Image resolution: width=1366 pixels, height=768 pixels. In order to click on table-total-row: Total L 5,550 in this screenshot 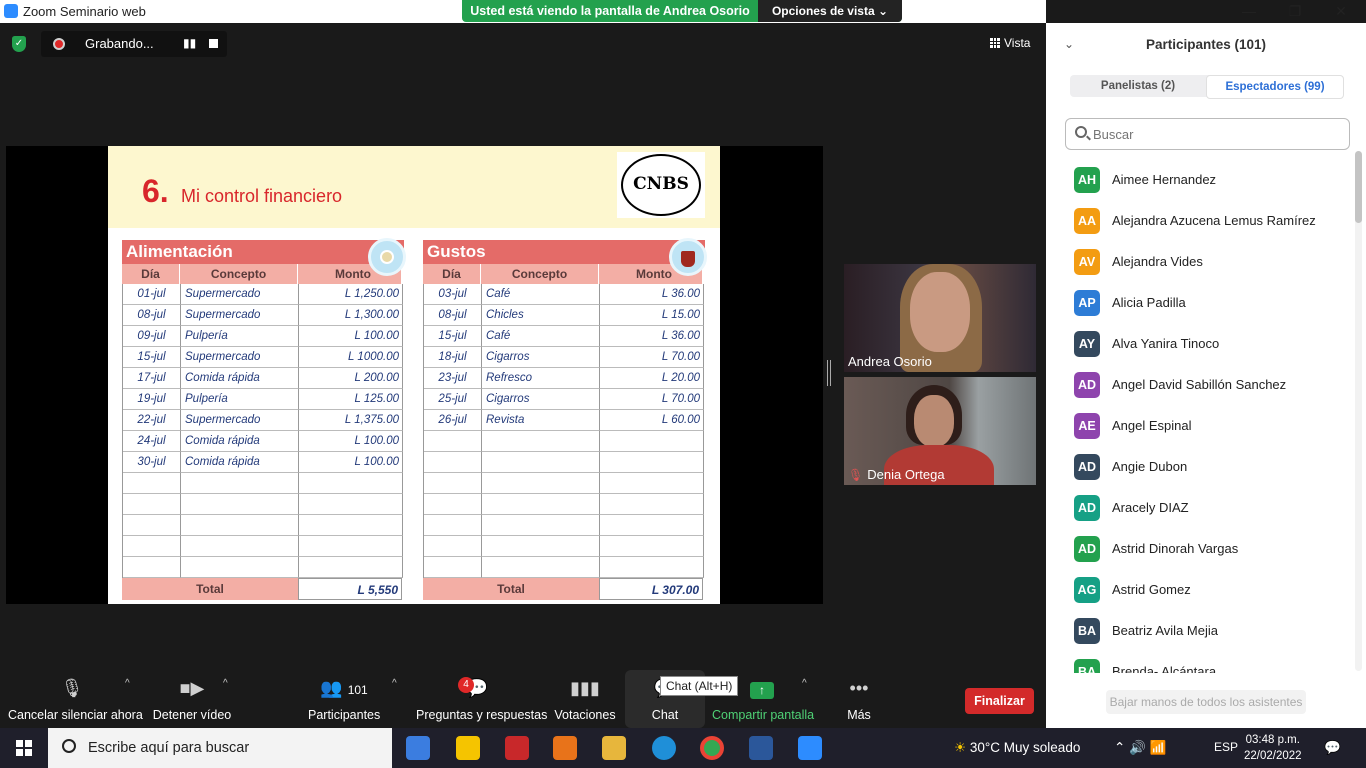, I will do `click(263, 589)`.